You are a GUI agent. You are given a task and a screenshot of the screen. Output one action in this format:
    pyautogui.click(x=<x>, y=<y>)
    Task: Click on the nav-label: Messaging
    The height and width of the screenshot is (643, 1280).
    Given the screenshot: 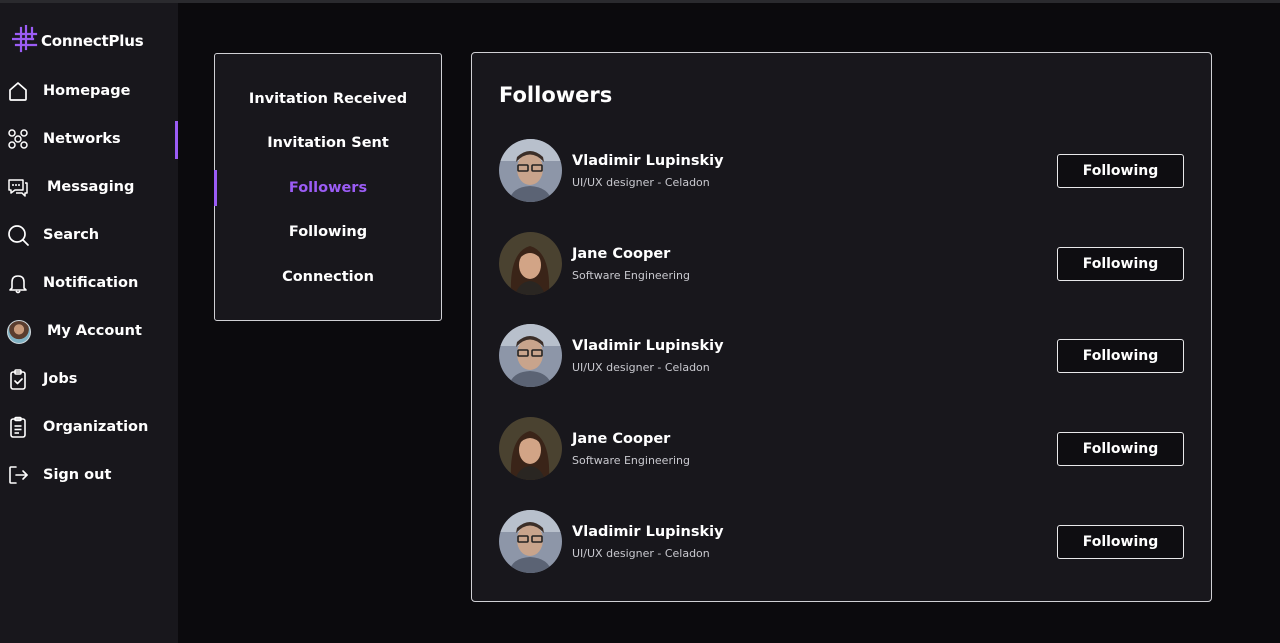 What is the action you would take?
    pyautogui.click(x=91, y=187)
    